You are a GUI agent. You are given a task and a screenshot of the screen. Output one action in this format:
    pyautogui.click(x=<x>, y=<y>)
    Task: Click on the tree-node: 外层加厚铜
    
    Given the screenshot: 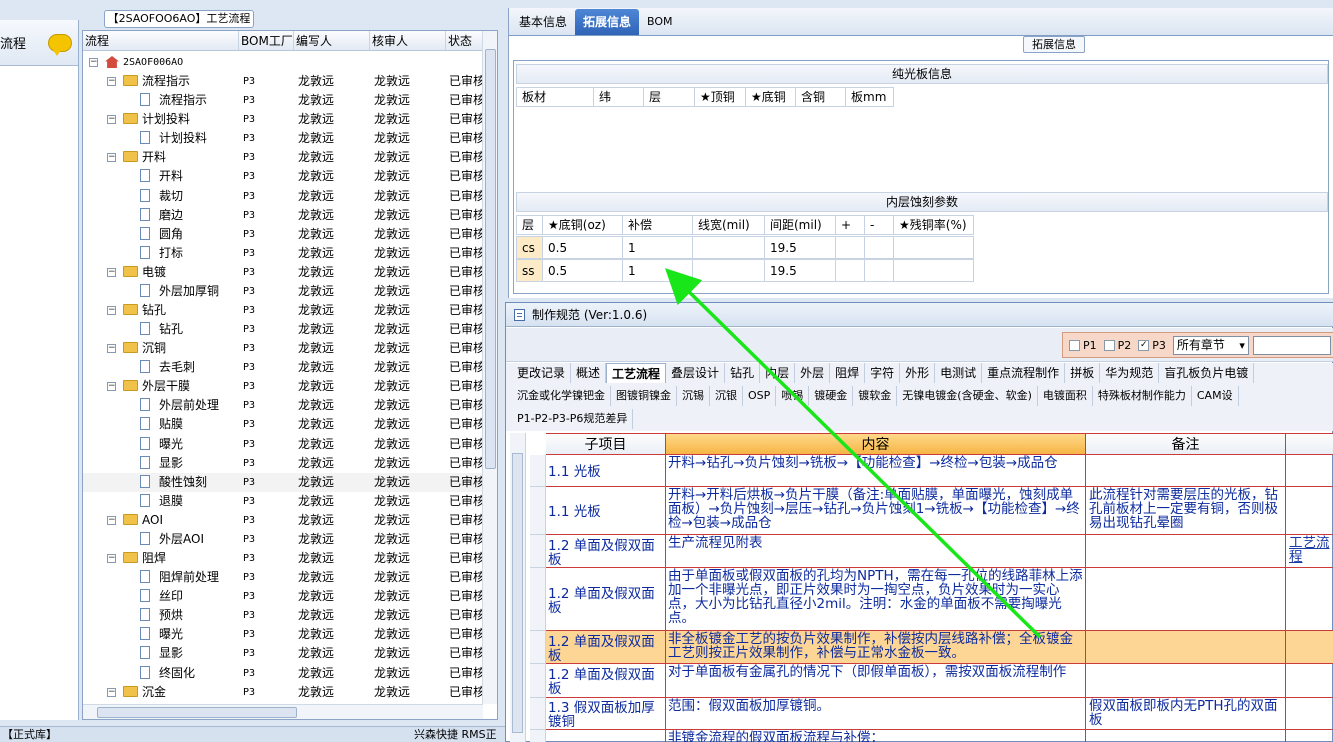 What is the action you would take?
    pyautogui.click(x=161, y=291)
    